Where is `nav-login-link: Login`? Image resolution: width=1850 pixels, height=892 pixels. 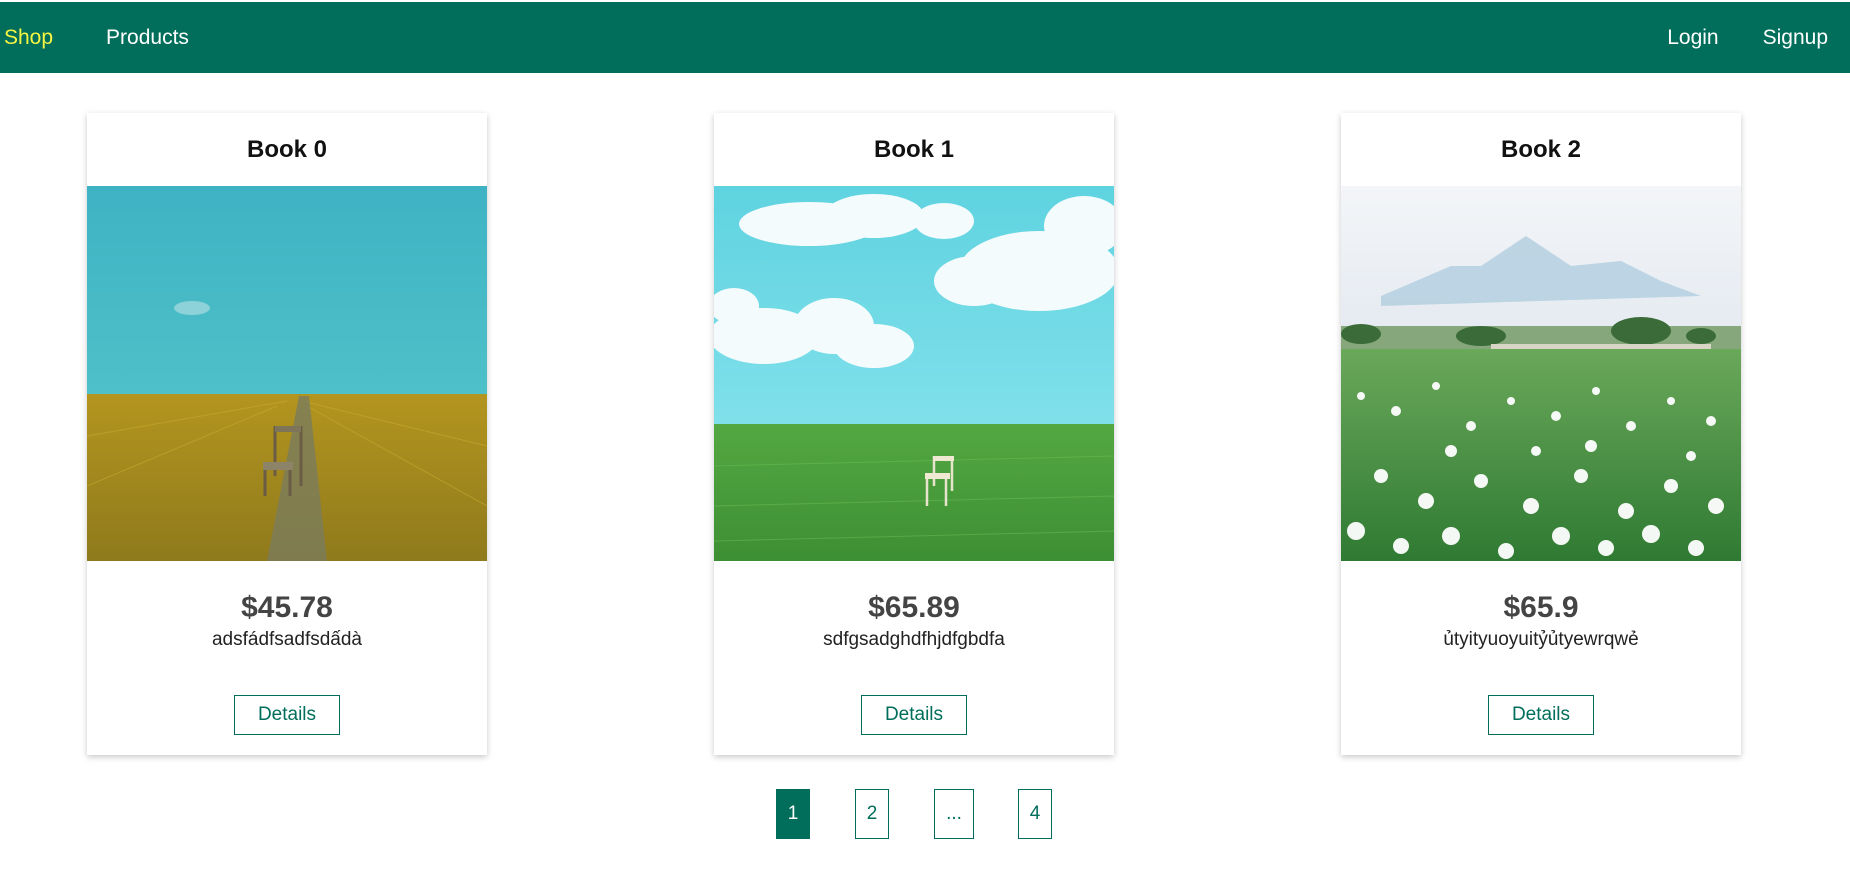
nav-login-link: Login is located at coordinates (1692, 38).